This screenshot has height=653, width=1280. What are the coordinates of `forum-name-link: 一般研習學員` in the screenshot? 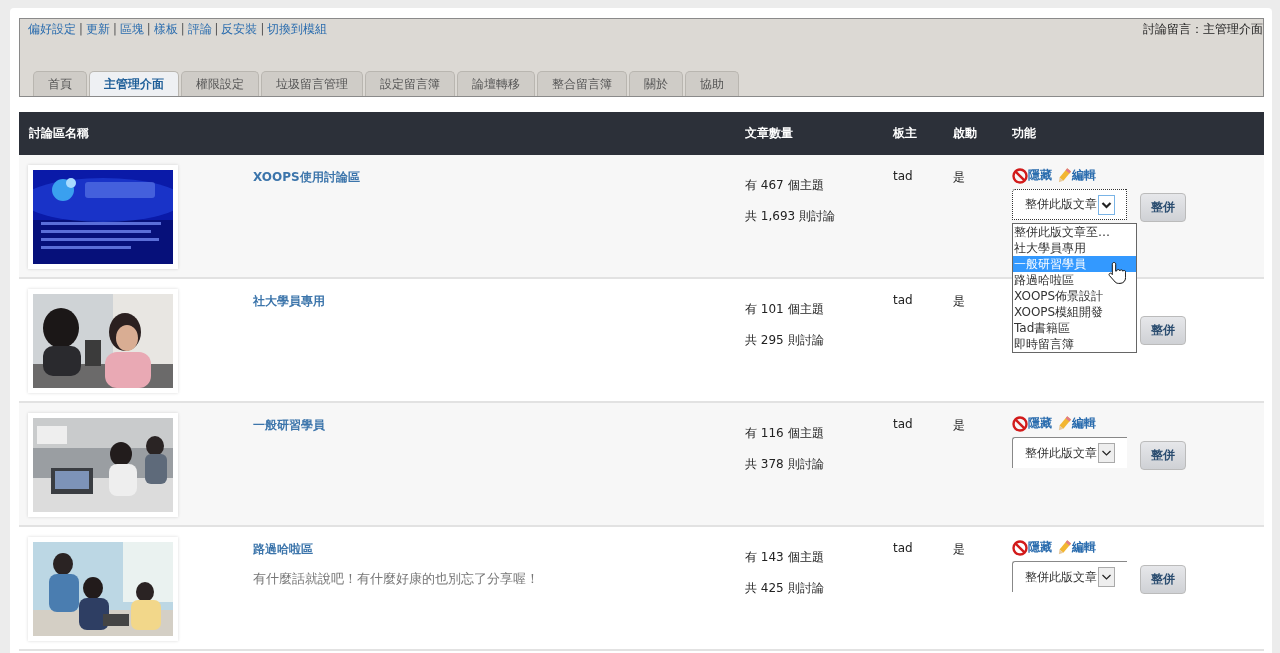 It's located at (289, 425).